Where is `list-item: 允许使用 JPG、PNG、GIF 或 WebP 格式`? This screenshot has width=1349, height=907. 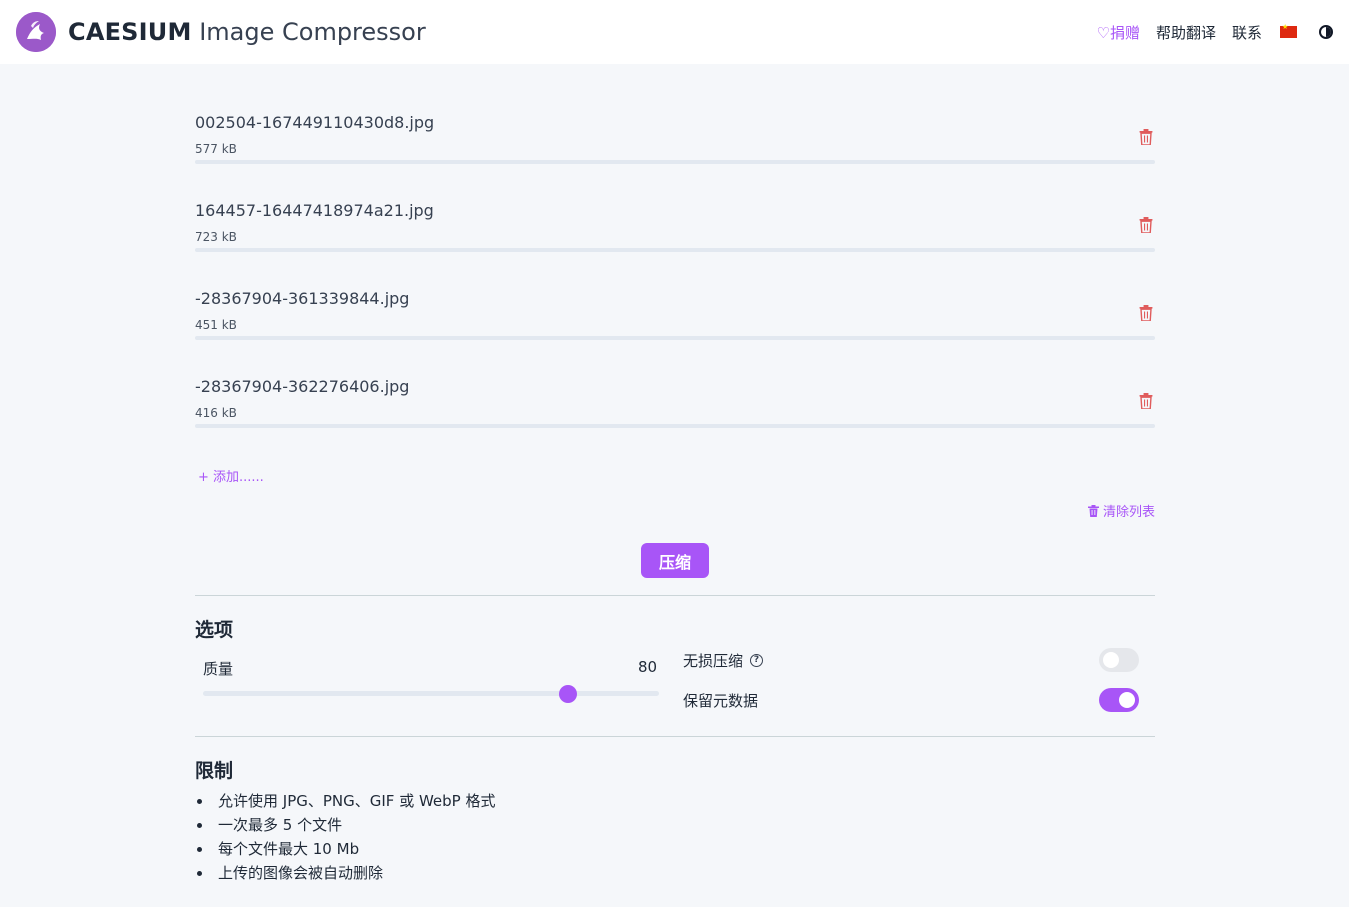 list-item: 允许使用 JPG、PNG、GIF 或 WebP 格式 is located at coordinates (345, 801).